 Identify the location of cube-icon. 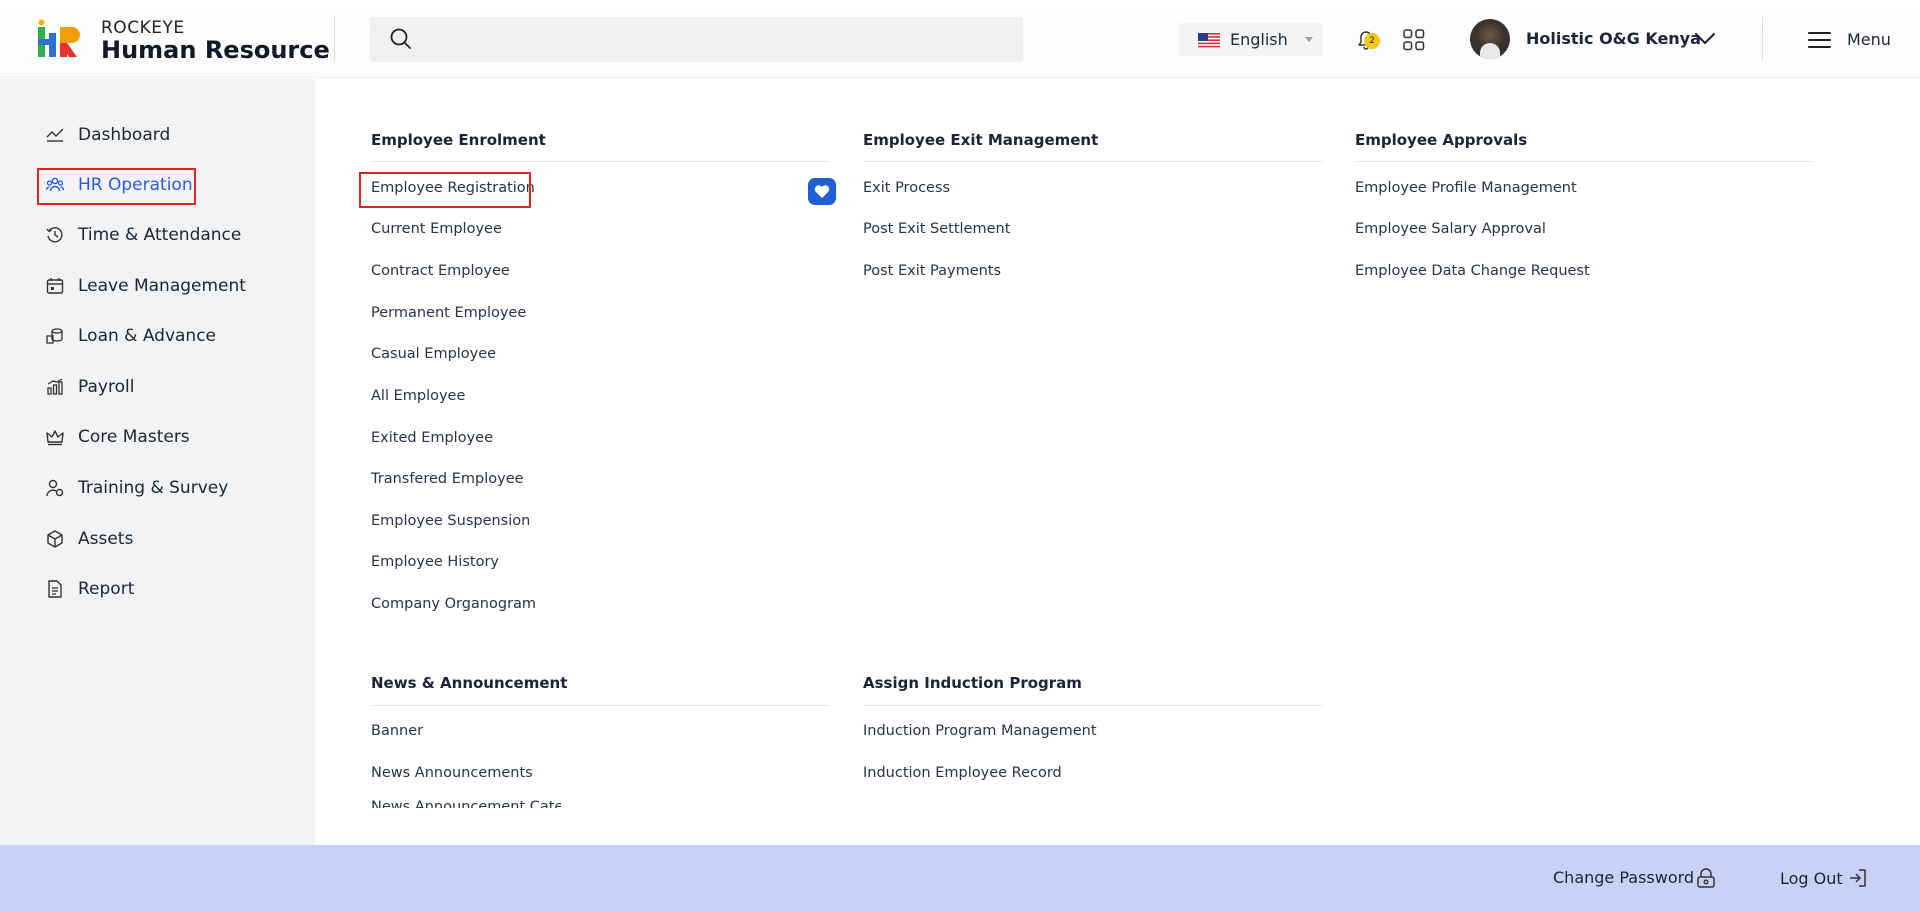
(55, 539).